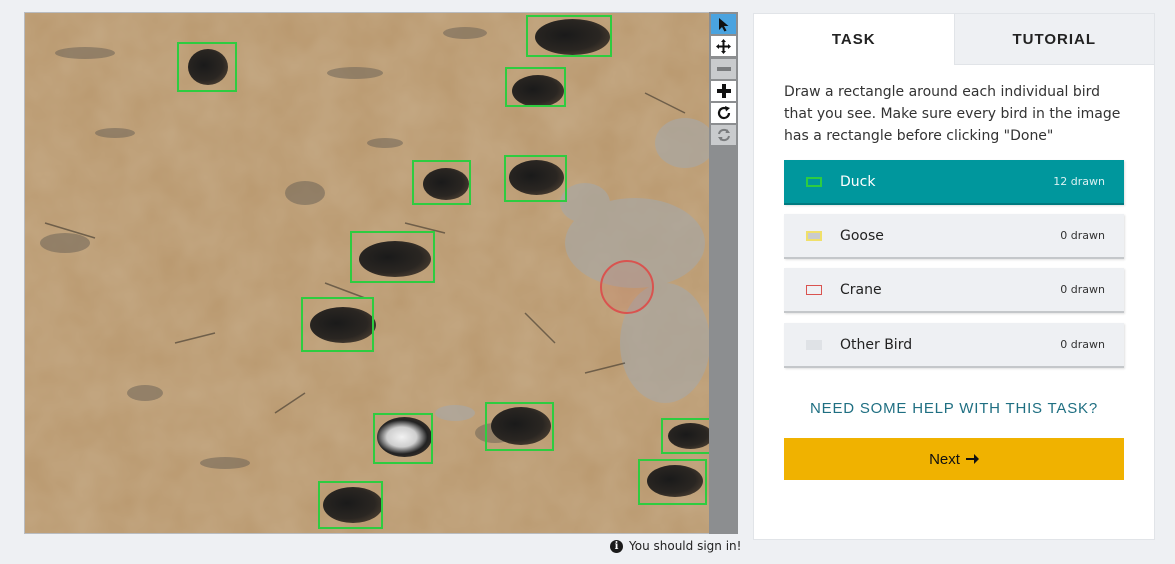 The image size is (1175, 564). I want to click on rotate-button, so click(723, 113).